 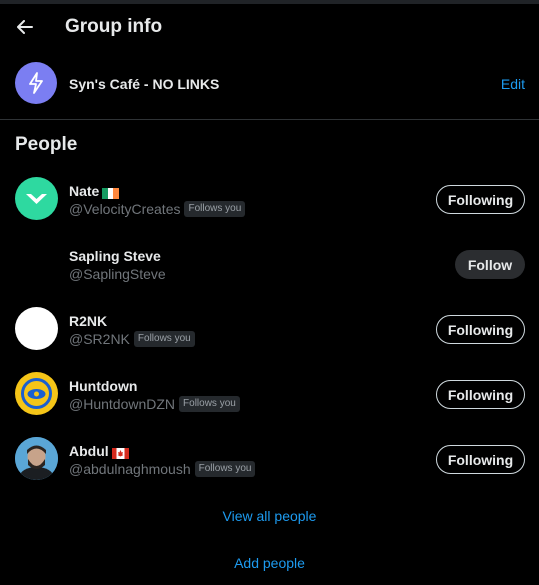 What do you see at coordinates (269, 329) in the screenshot?
I see `list-item: R2NK @SR2NK Follows you Following` at bounding box center [269, 329].